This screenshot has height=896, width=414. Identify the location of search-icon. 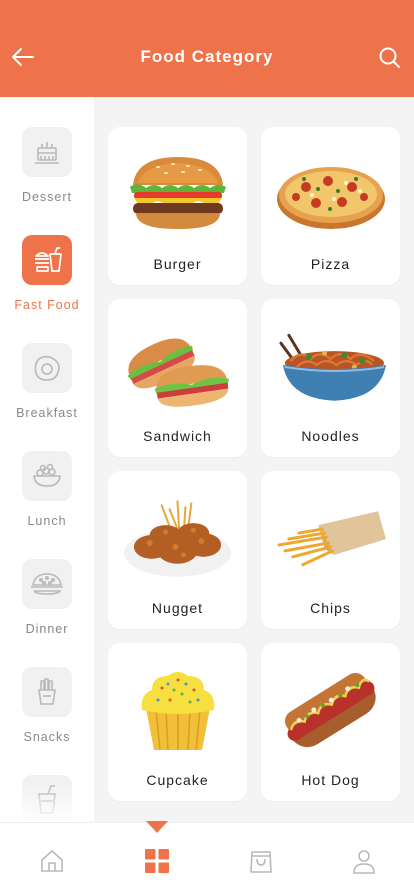
(390, 58).